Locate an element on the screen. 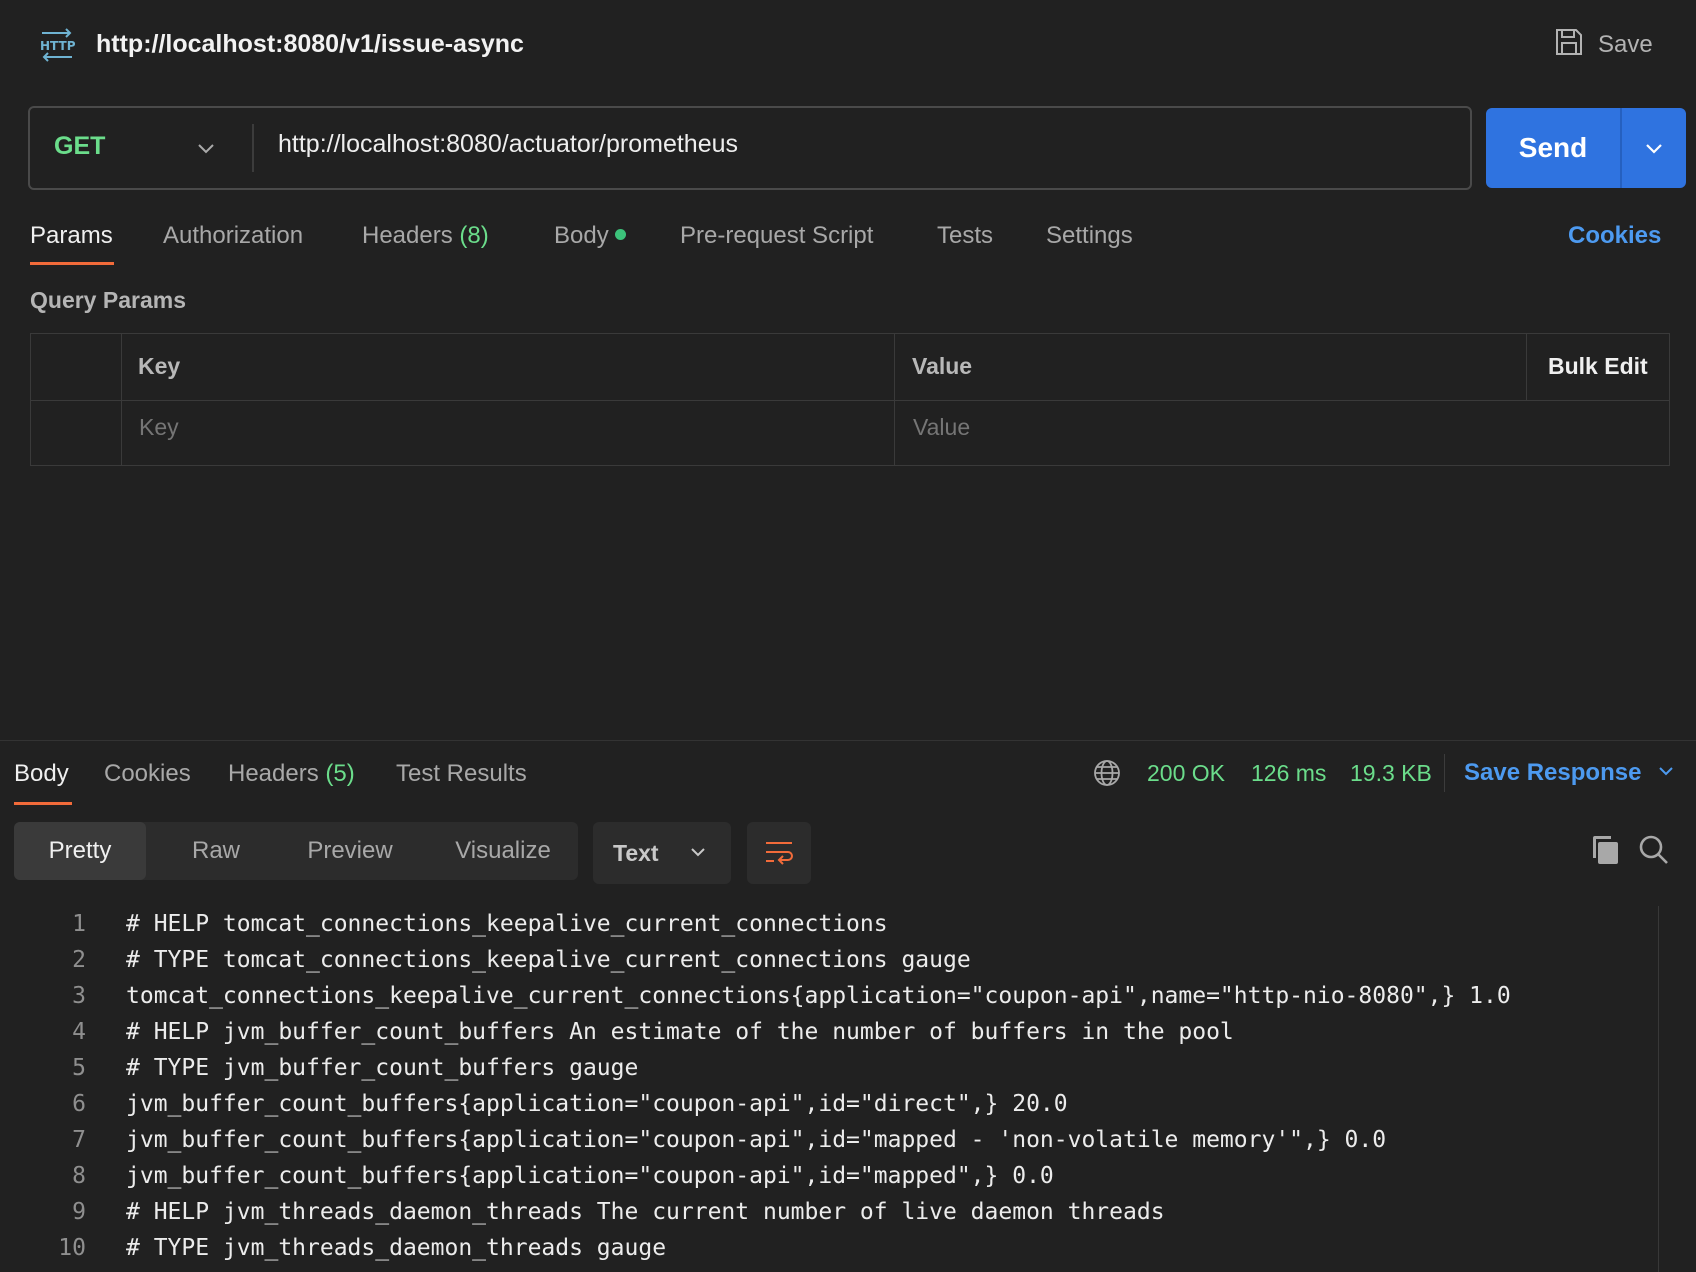 The height and width of the screenshot is (1272, 1696). tab-tests: Tests is located at coordinates (965, 236).